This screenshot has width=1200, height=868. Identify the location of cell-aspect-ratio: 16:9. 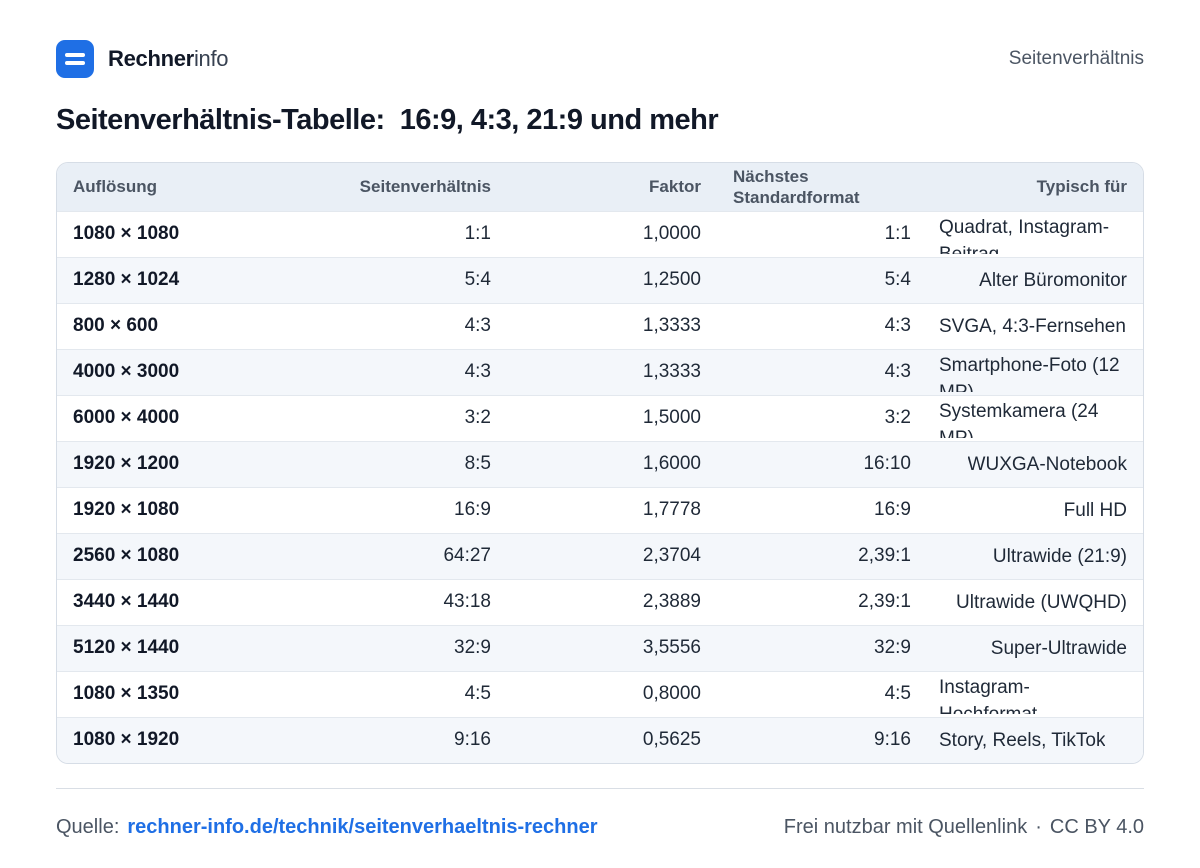
(472, 509).